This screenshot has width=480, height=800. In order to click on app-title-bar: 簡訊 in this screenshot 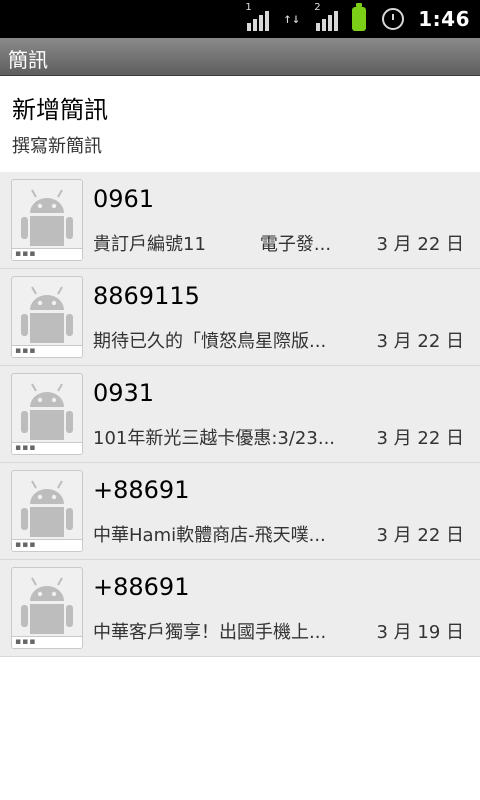, I will do `click(240, 57)`.